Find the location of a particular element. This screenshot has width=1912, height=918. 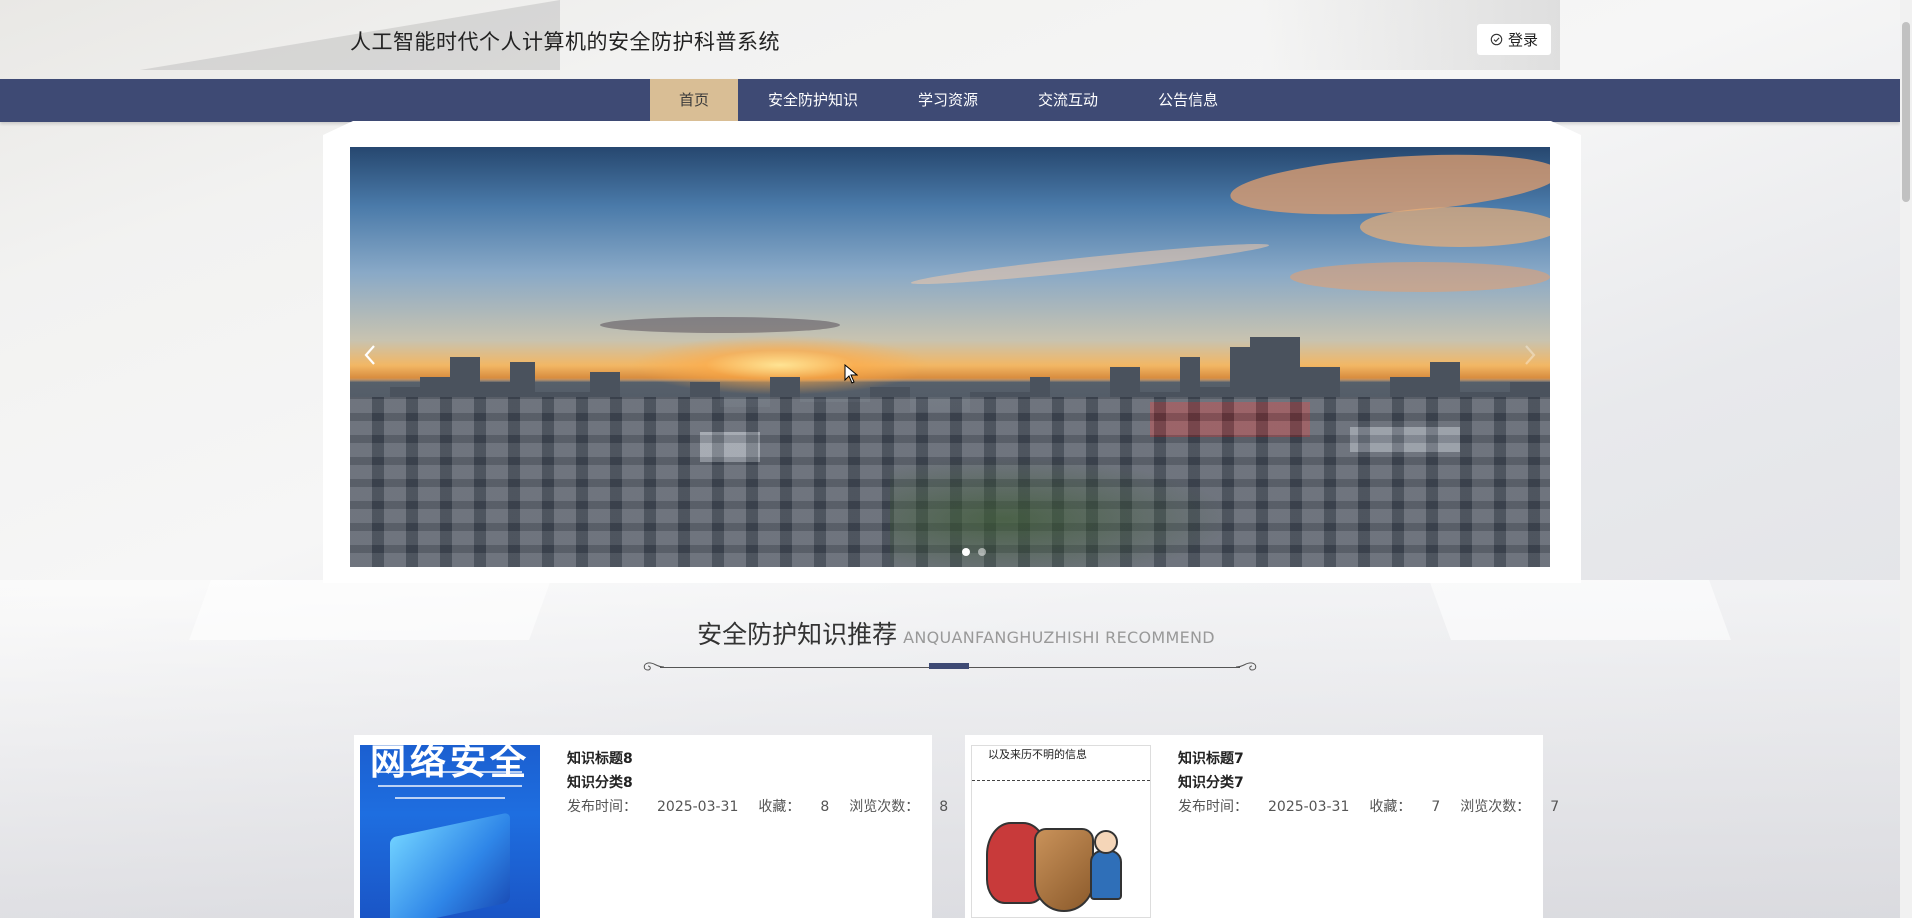

login-button: 登录 is located at coordinates (1514, 39).